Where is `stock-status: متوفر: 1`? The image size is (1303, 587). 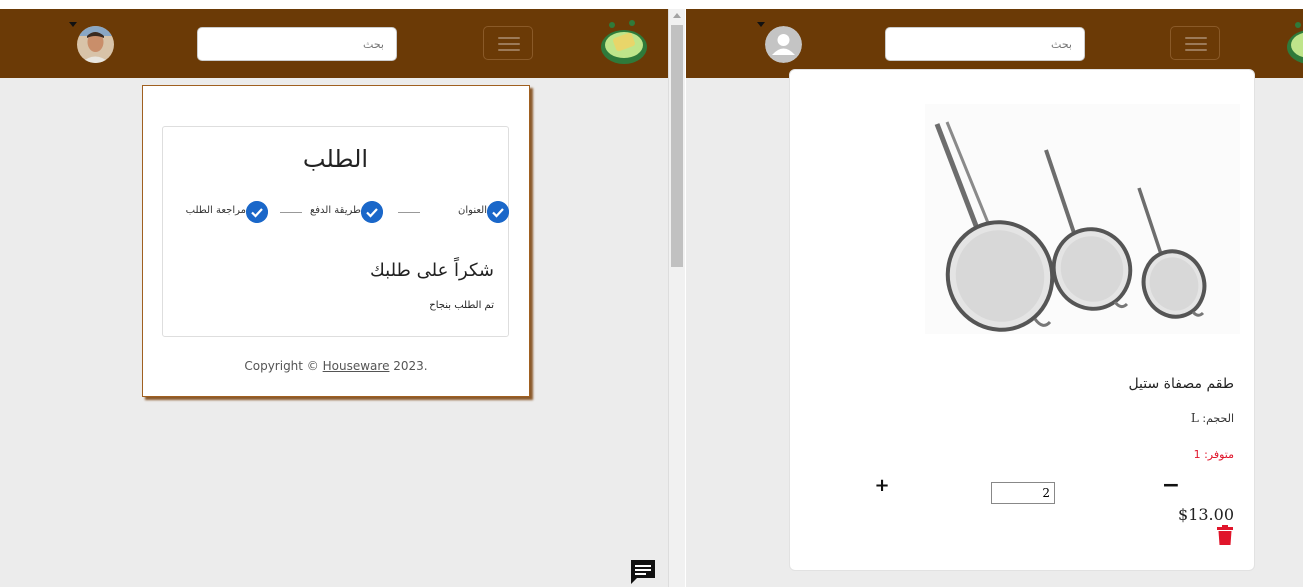 stock-status: متوفر: 1 is located at coordinates (1213, 454).